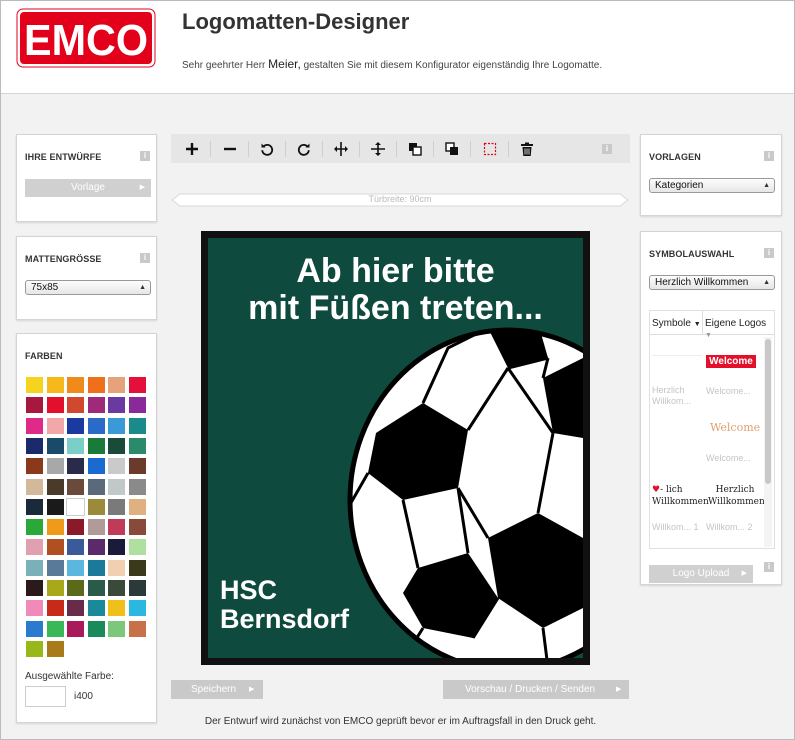  Describe the element at coordinates (676, 323) in the screenshot. I see `tab-symbols: Symbole ▼` at that location.